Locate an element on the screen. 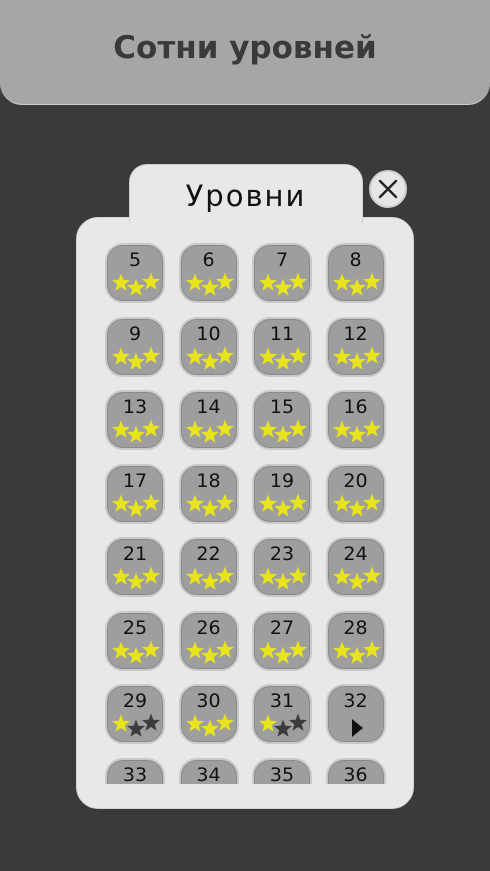 This screenshot has width=490, height=871. level-button-11: 11 is located at coordinates (282, 346).